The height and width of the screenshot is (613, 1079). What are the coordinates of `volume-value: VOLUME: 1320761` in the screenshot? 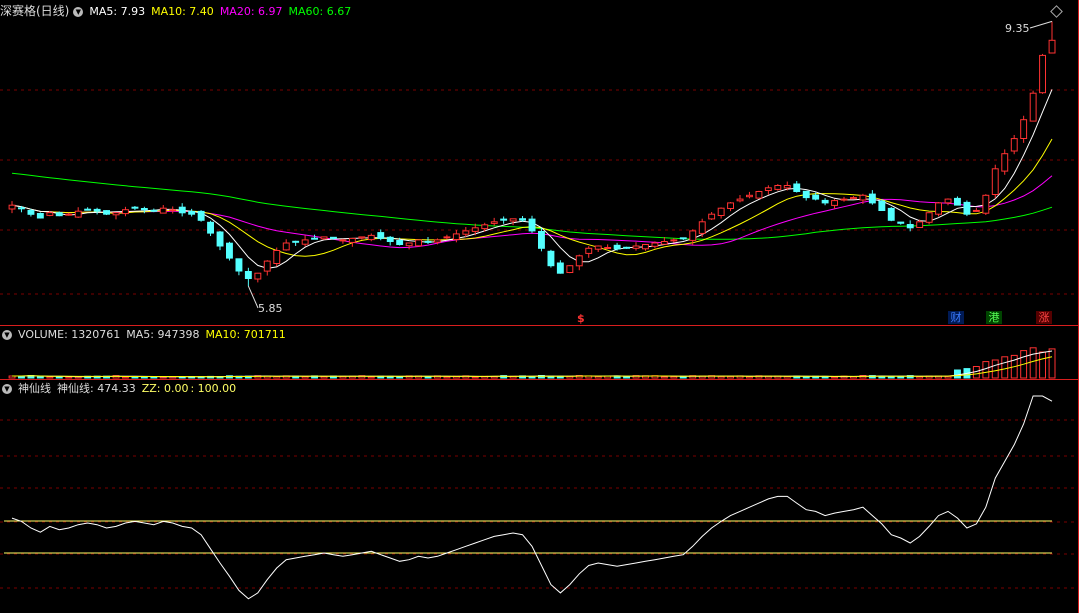 It's located at (69, 334).